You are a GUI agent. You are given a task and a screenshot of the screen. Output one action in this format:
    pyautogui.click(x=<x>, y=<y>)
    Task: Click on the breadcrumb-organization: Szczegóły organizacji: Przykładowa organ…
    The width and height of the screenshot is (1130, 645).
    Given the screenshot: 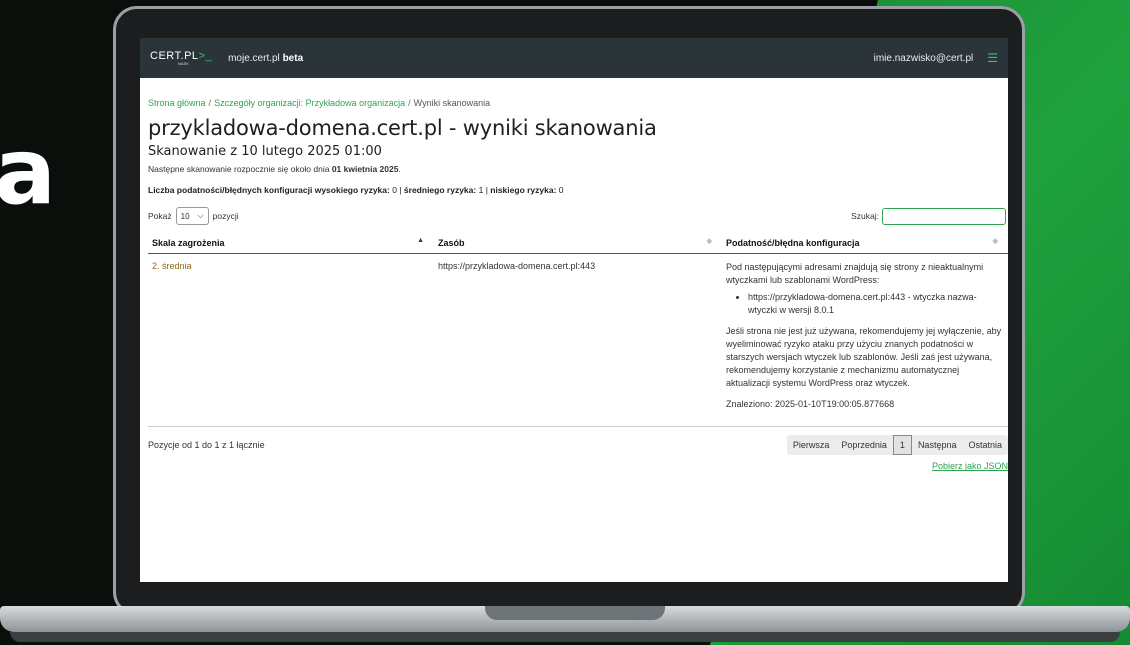 What is the action you would take?
    pyautogui.click(x=309, y=103)
    